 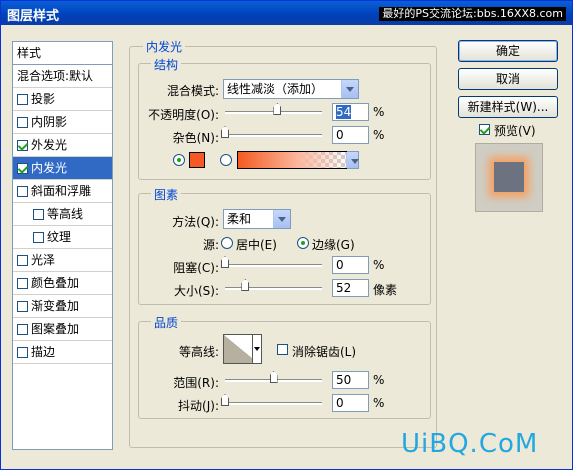 I want to click on styles-header: 样式, so click(x=62, y=53).